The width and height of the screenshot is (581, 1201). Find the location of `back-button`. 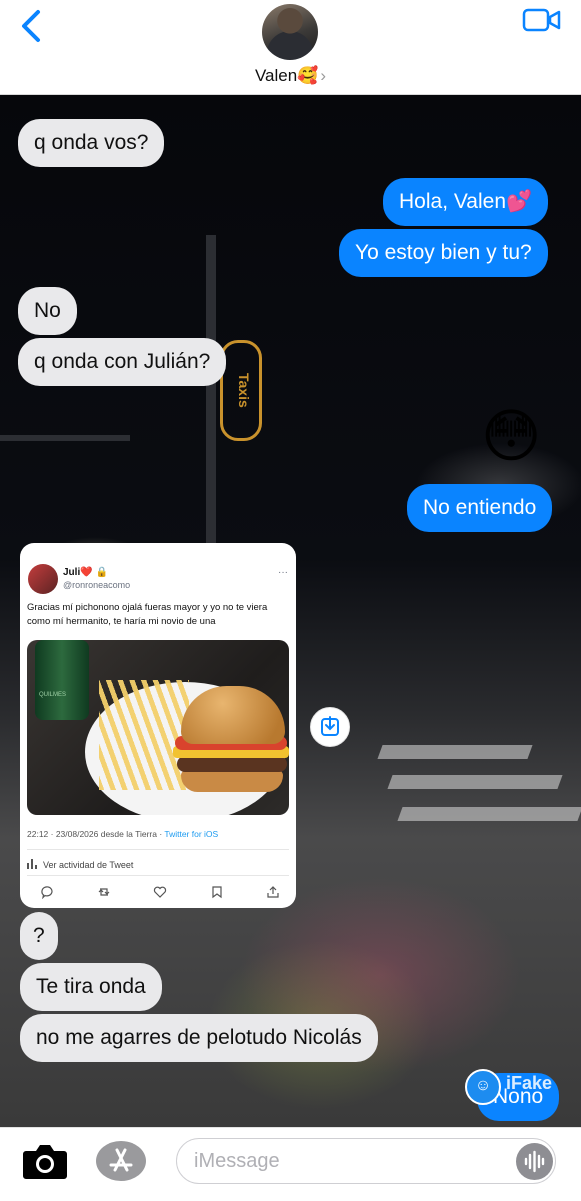

back-button is located at coordinates (33, 26).